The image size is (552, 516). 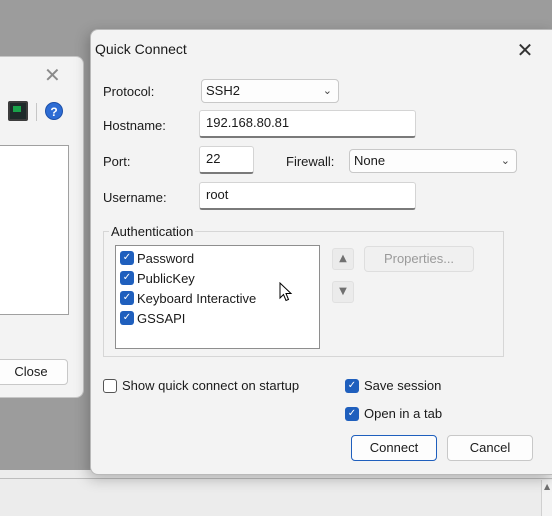 What do you see at coordinates (490, 448) in the screenshot?
I see `cancel-button: Cancel` at bounding box center [490, 448].